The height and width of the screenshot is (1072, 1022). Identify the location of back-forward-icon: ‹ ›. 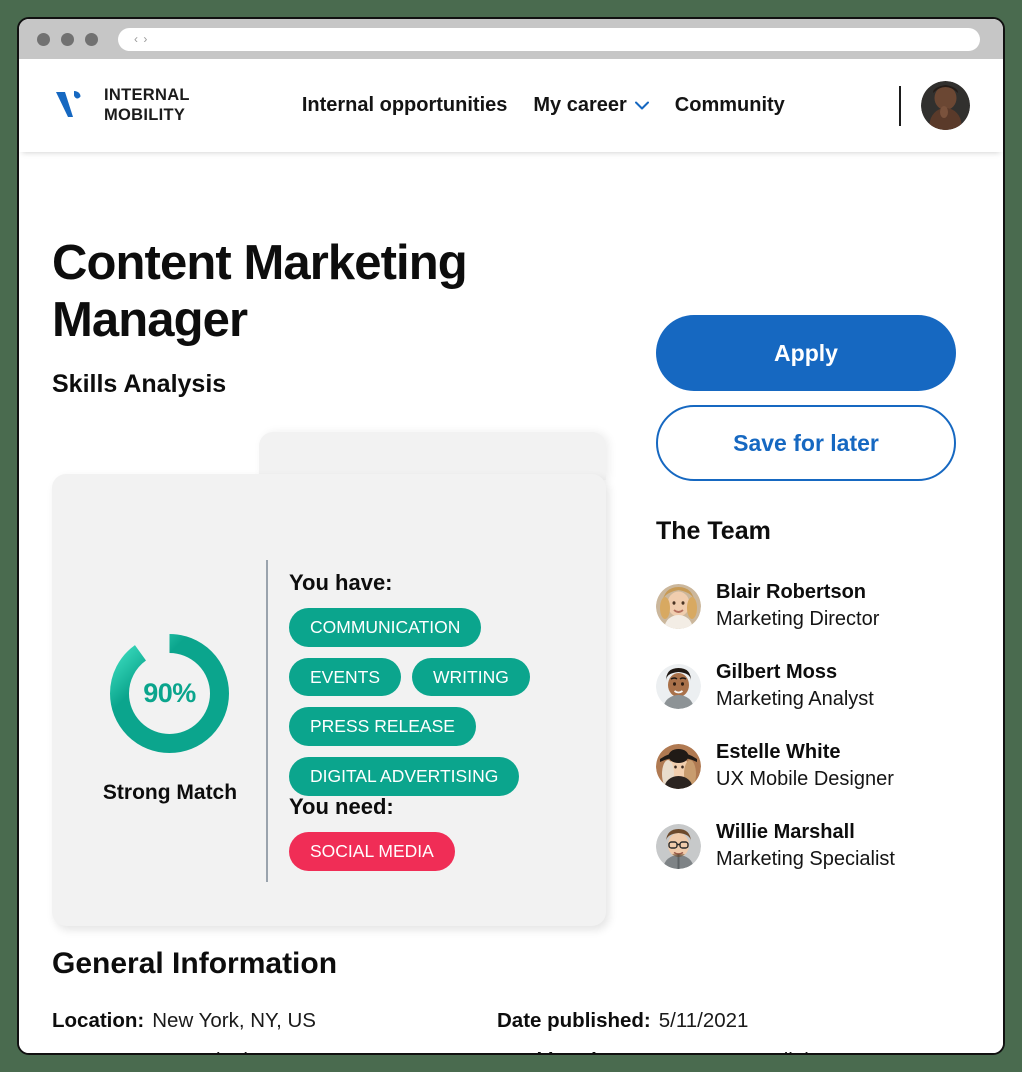
(141, 39).